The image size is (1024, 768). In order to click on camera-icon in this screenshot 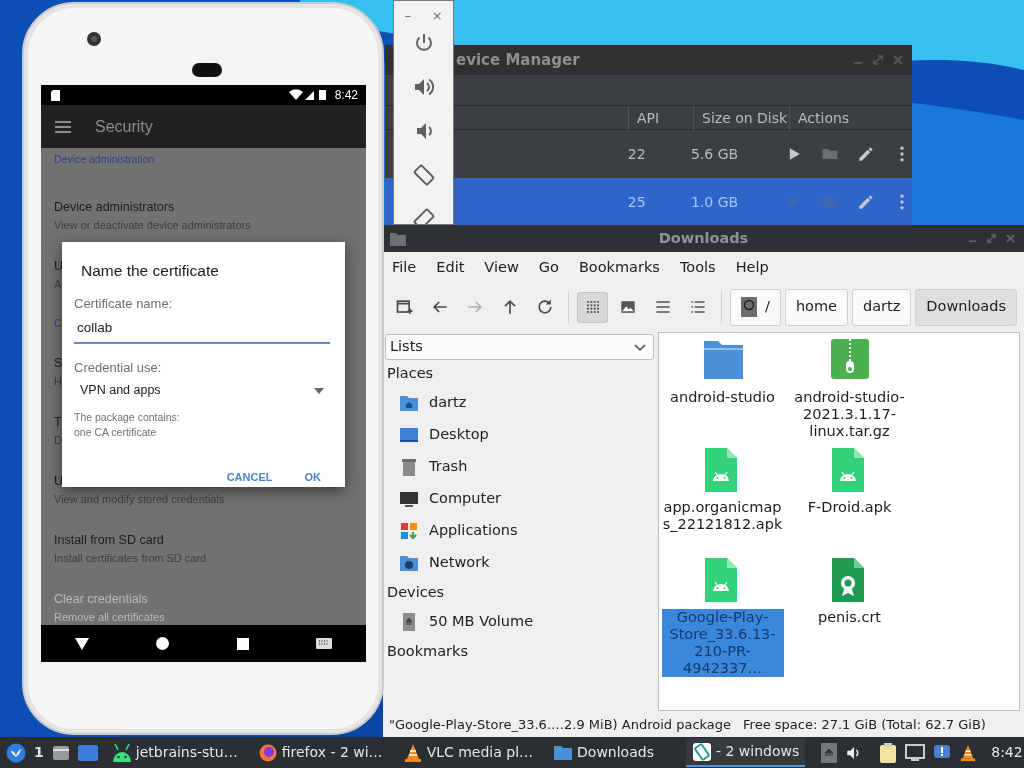, I will do `click(94, 39)`.